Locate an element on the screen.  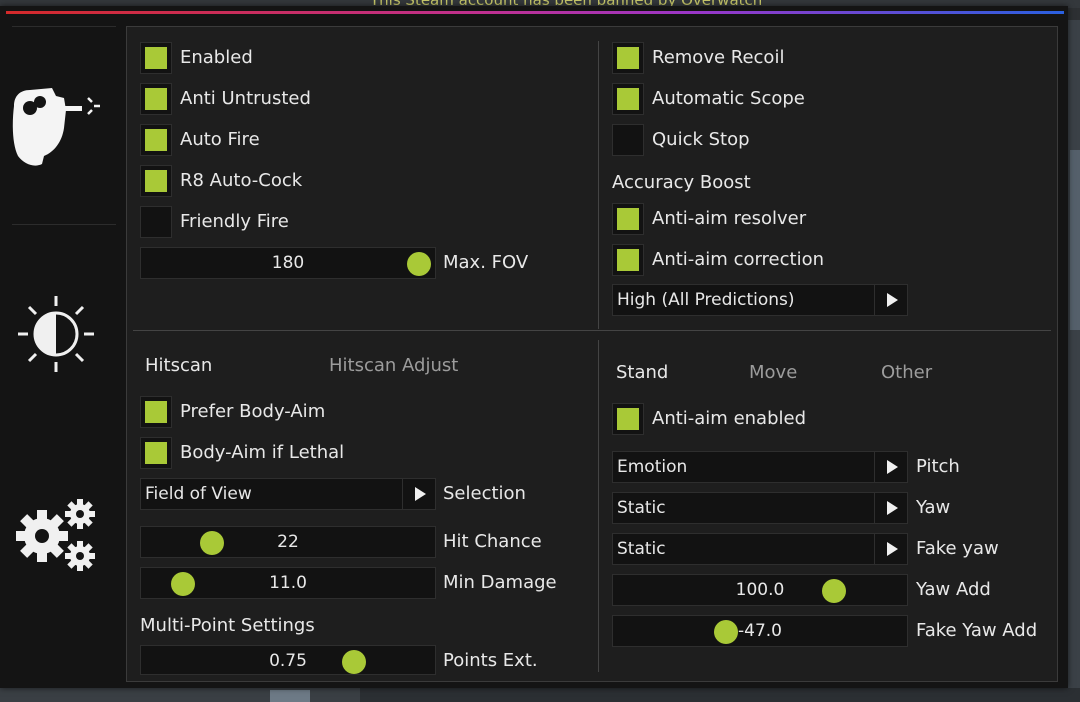
pitch-label: Pitch is located at coordinates (938, 466).